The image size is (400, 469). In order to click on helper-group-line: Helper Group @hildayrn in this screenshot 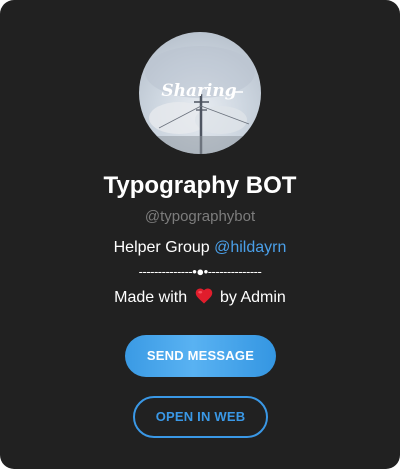, I will do `click(200, 248)`.